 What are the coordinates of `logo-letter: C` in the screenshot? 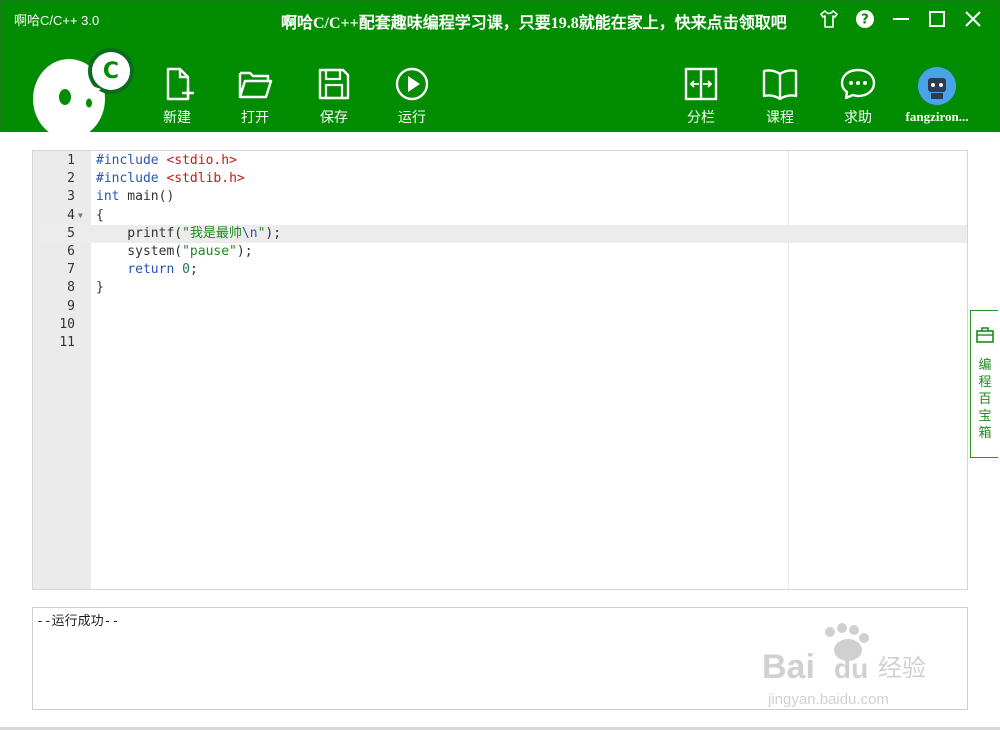 It's located at (111, 71).